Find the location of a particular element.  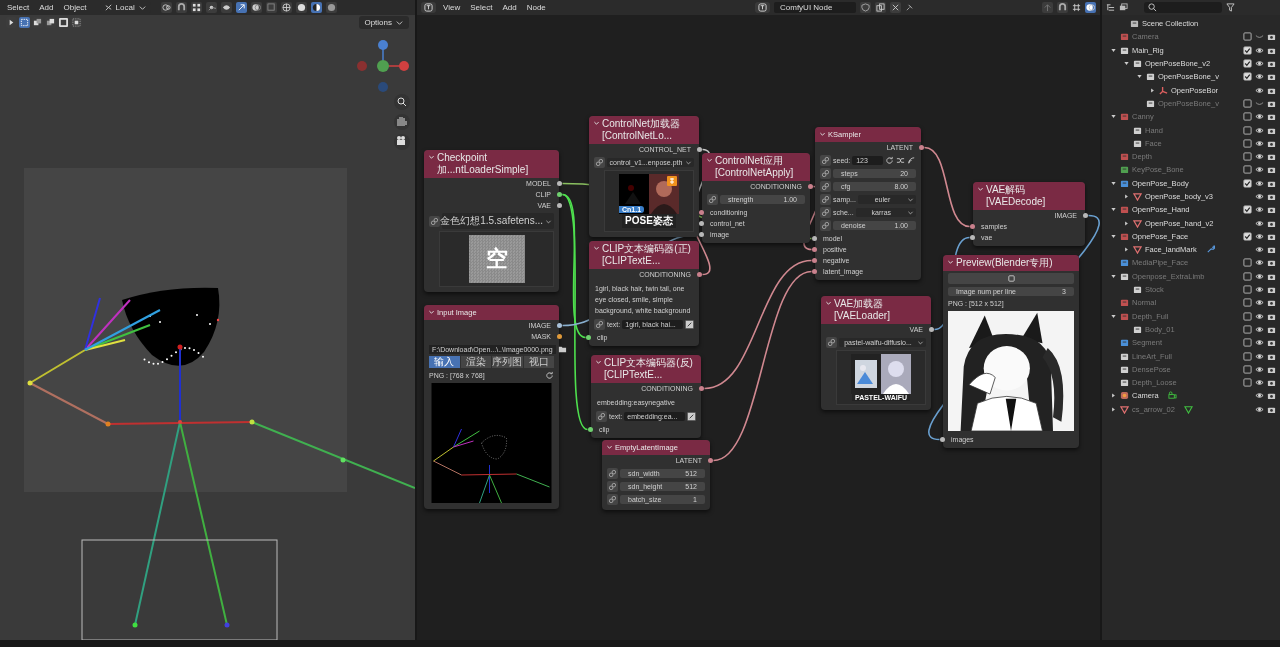

source-tab: 输入 is located at coordinates (444, 362).